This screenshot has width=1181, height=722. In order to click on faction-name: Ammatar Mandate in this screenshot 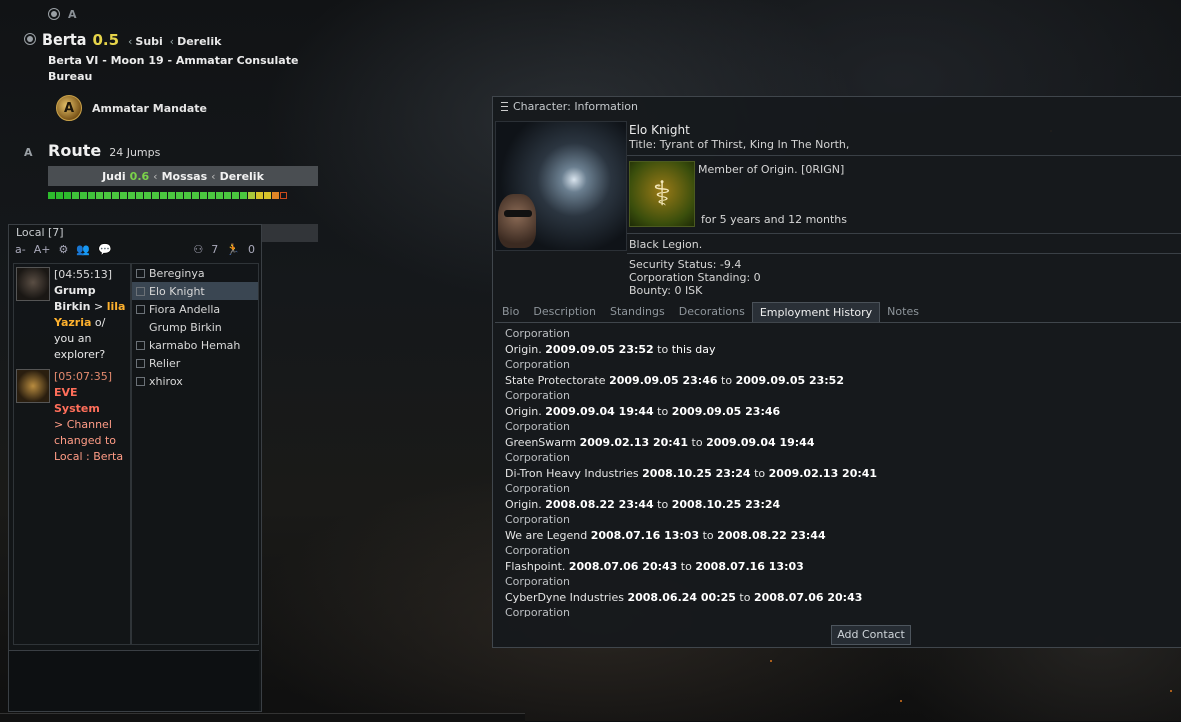, I will do `click(149, 108)`.